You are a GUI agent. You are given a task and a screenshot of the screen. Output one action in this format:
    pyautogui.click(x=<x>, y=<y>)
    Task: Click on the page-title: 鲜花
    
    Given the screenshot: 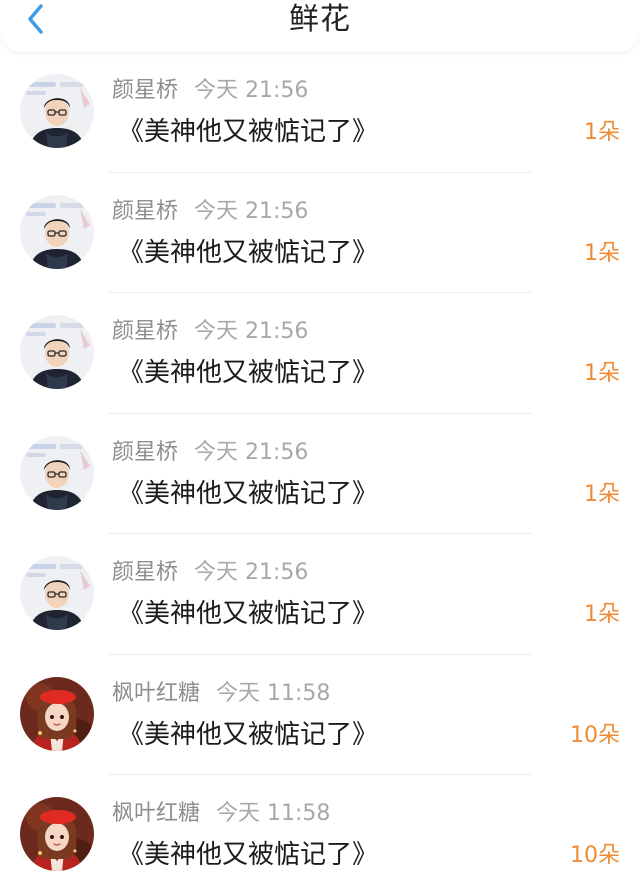 What is the action you would take?
    pyautogui.click(x=320, y=19)
    